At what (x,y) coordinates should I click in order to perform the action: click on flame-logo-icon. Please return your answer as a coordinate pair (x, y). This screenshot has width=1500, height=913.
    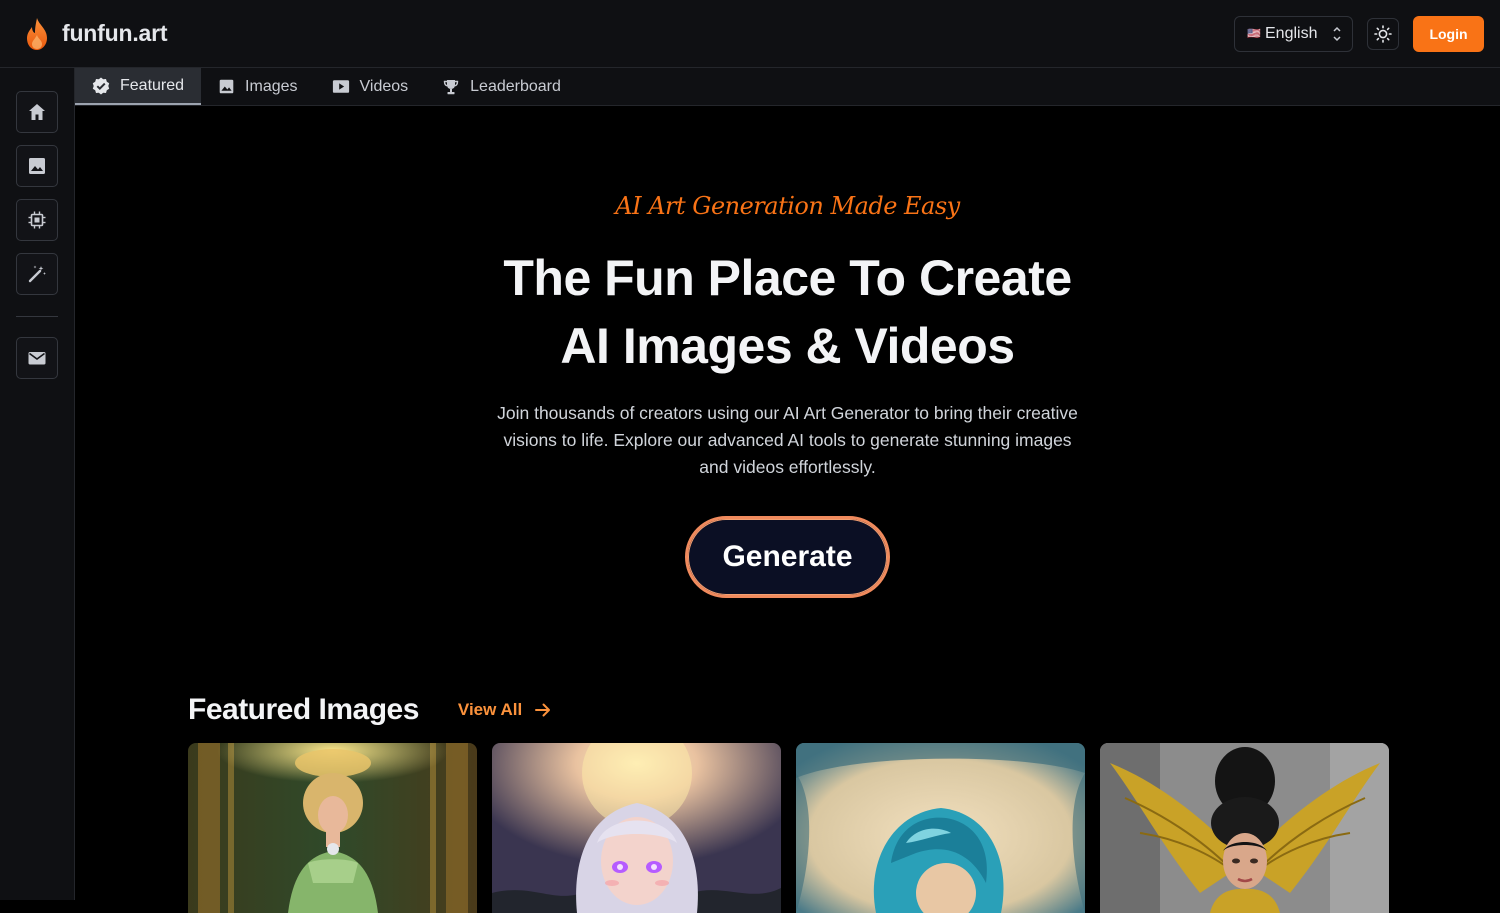
    Looking at the image, I should click on (37, 33).